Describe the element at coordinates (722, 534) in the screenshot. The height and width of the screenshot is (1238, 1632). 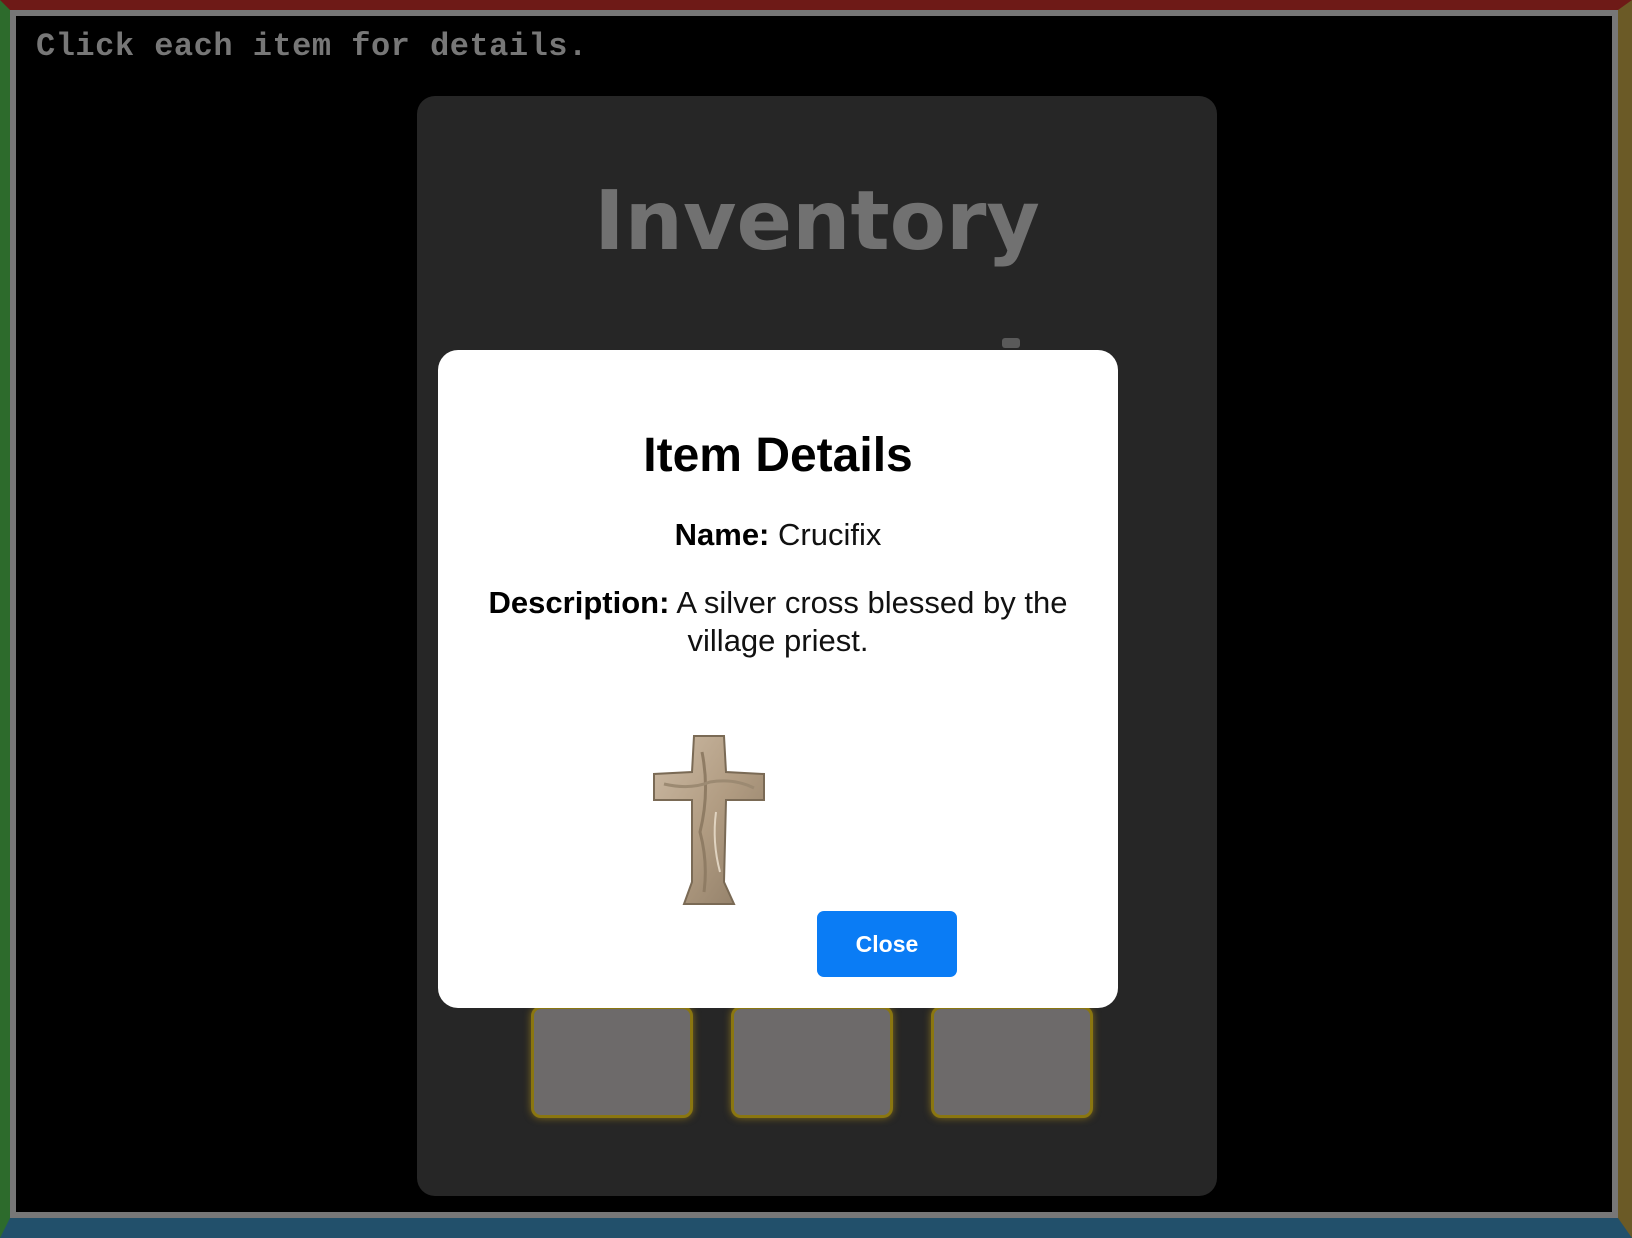
I see `name-label: Name:` at that location.